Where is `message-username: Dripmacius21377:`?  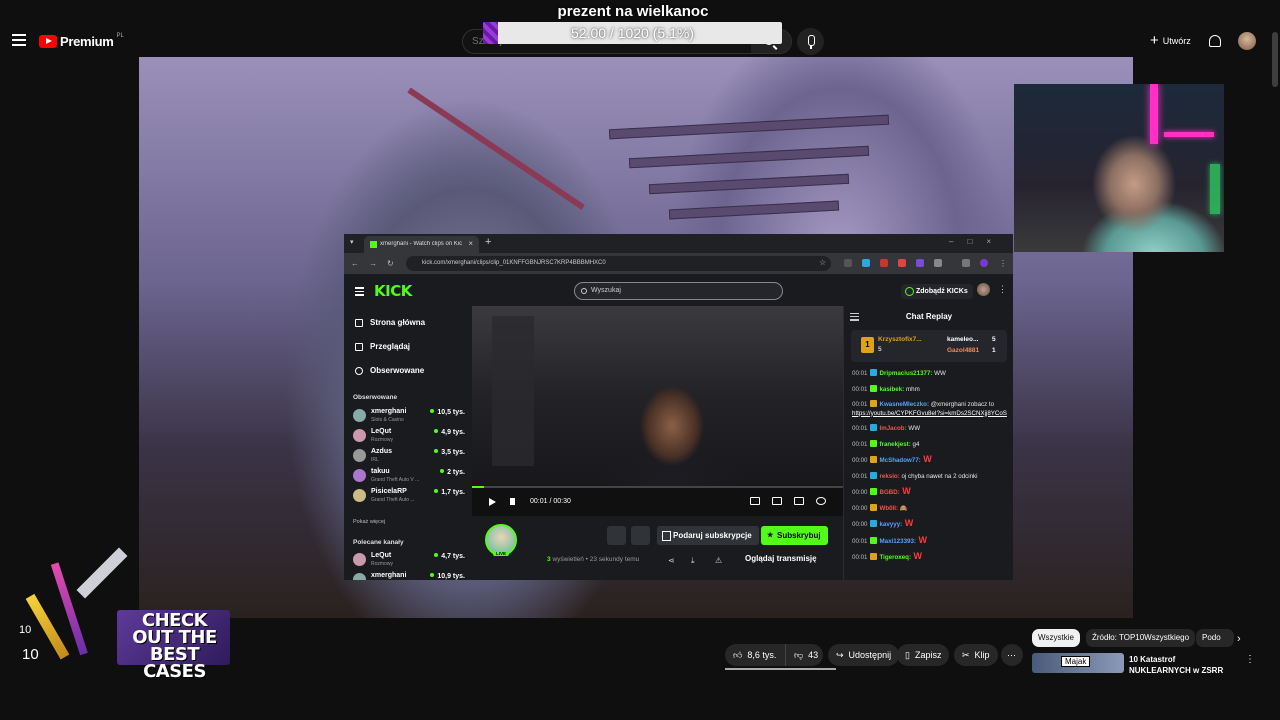
message-username: Dripmacius21377: is located at coordinates (905, 373).